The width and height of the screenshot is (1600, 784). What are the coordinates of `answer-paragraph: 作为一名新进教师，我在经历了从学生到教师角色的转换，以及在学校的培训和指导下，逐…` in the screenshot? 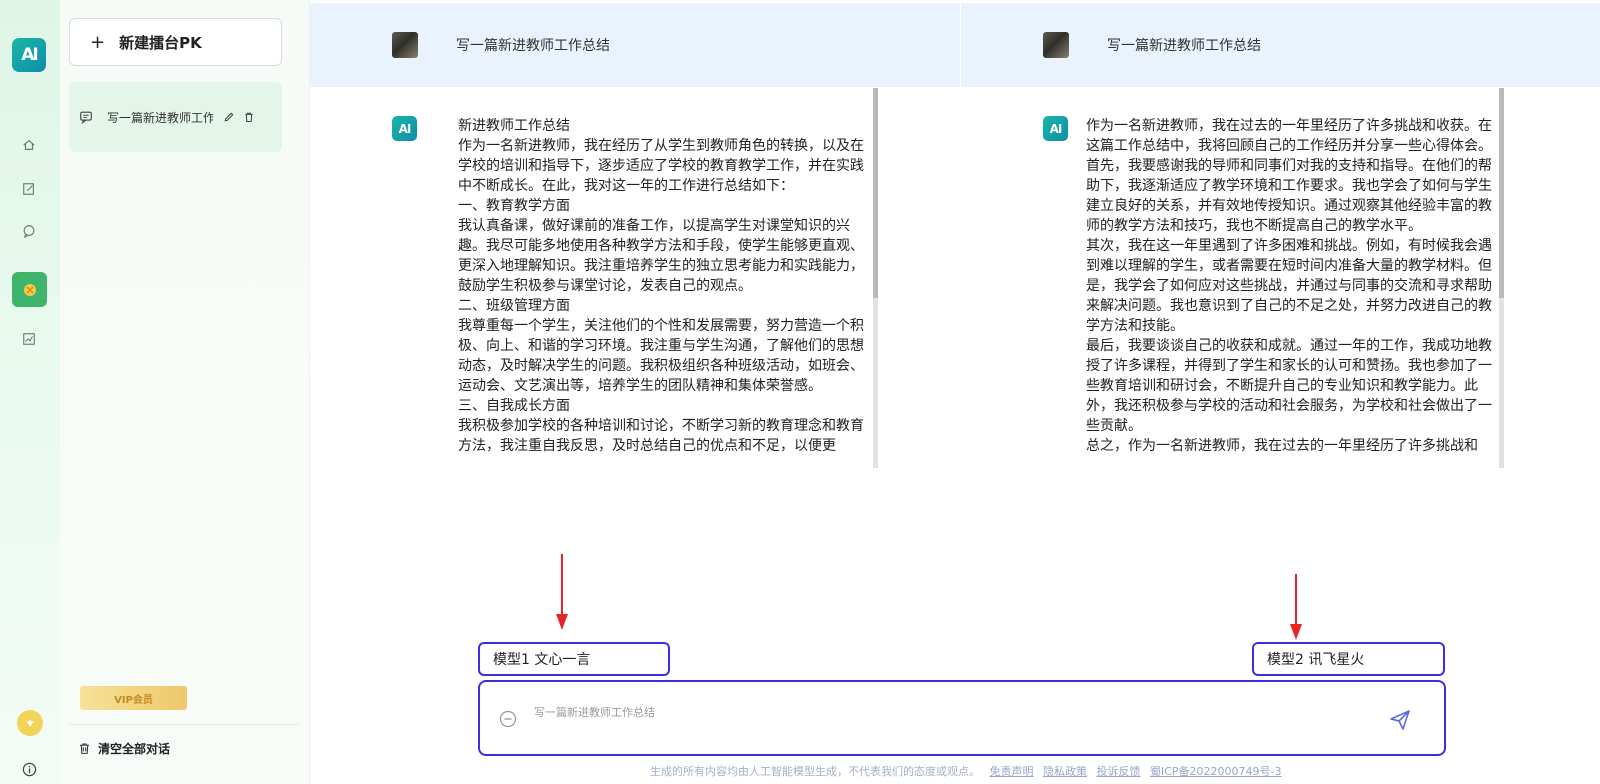 It's located at (661, 166).